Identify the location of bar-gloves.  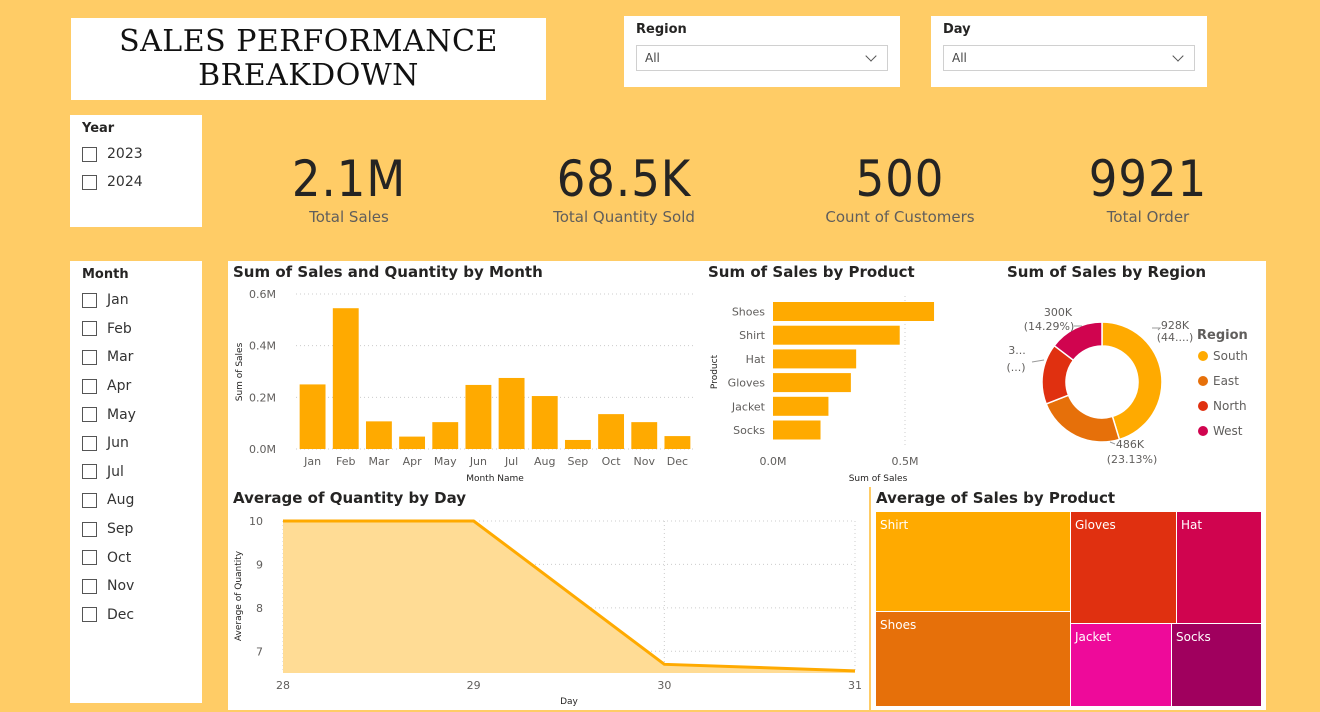
(812, 383).